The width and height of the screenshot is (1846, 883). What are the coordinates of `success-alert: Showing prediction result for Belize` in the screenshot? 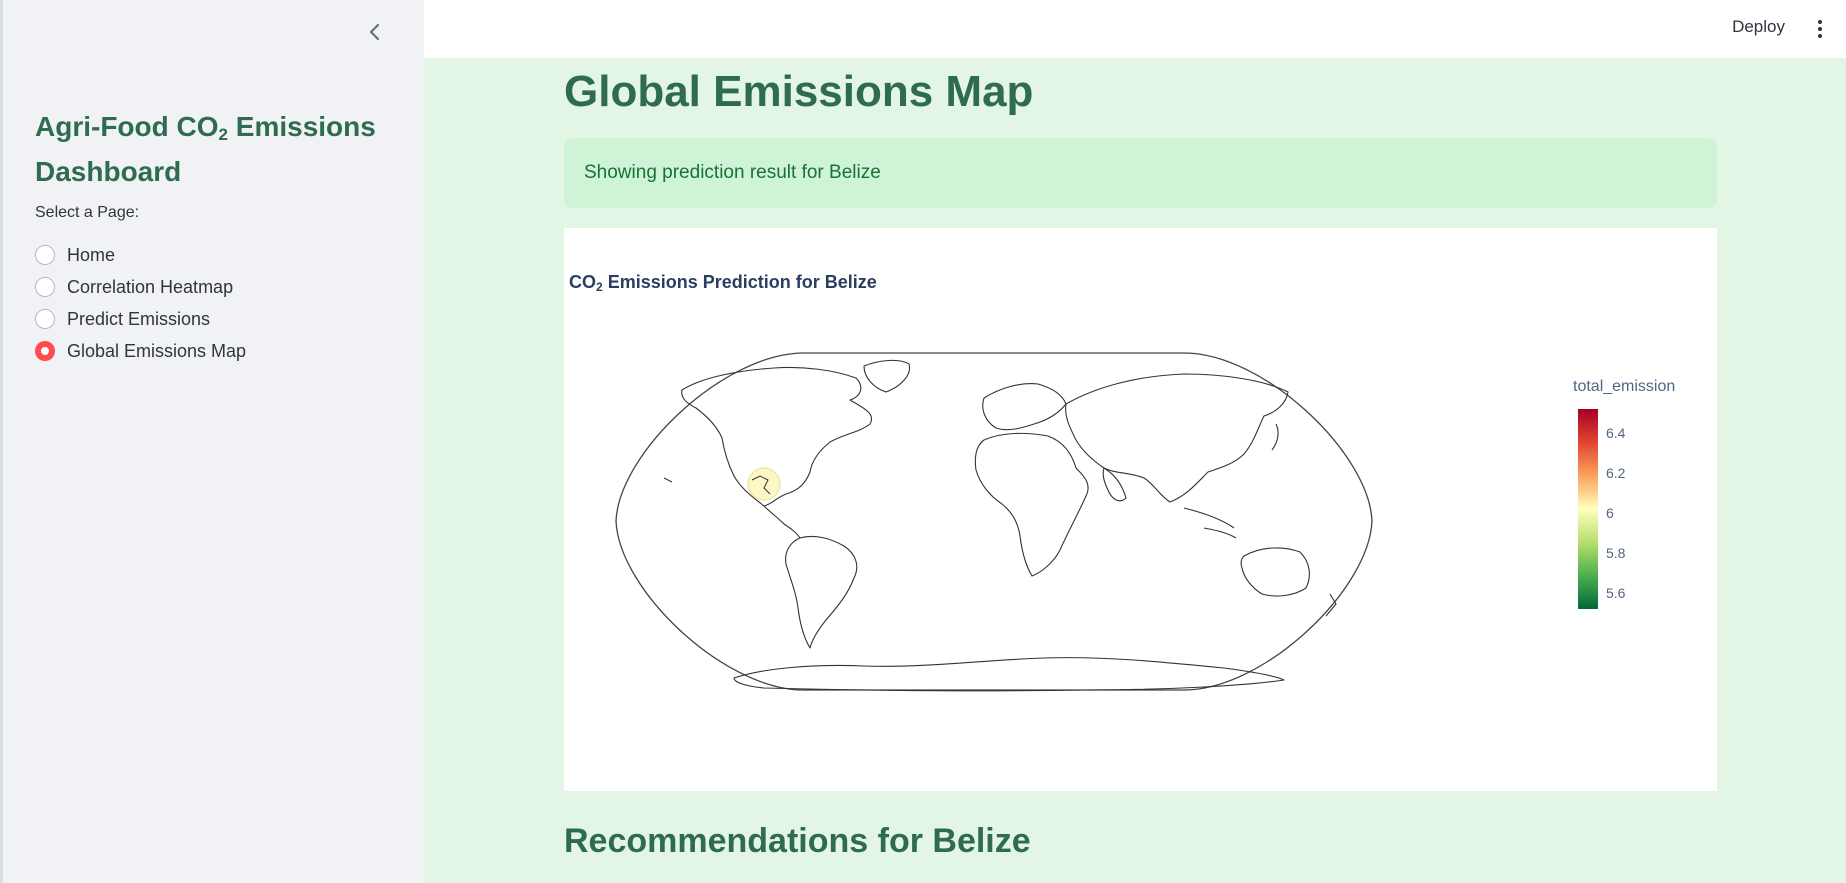 It's located at (1140, 173).